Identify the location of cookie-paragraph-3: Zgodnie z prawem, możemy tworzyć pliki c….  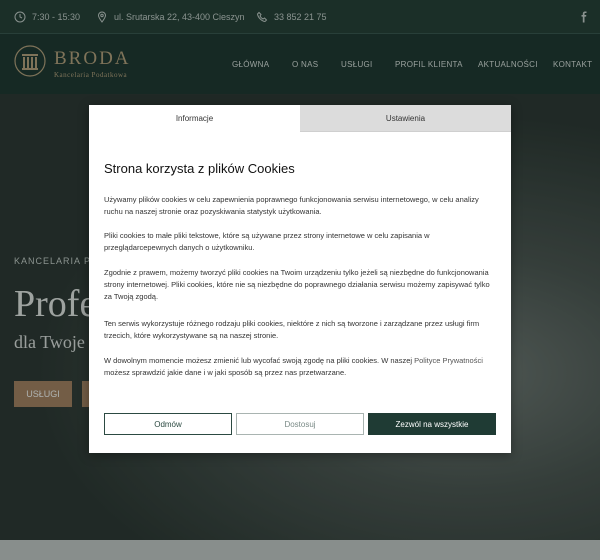
(297, 284).